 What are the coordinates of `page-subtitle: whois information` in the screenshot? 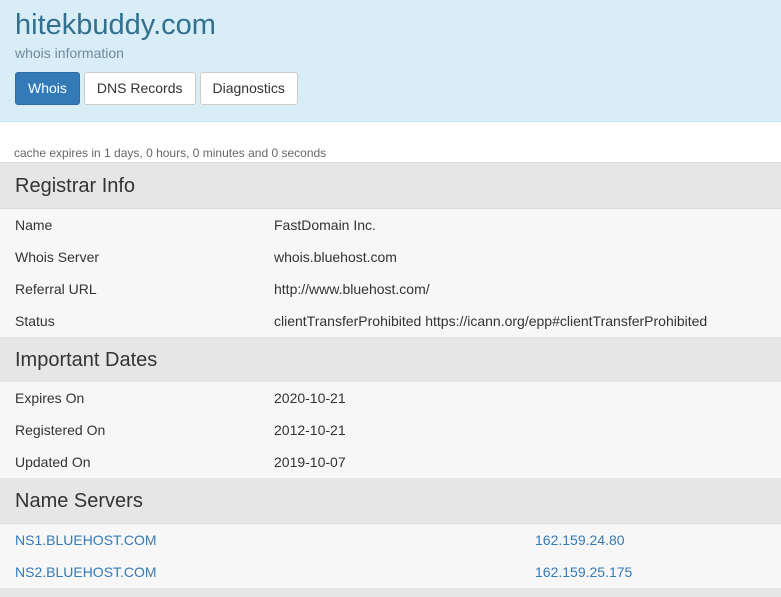 It's located at (69, 53).